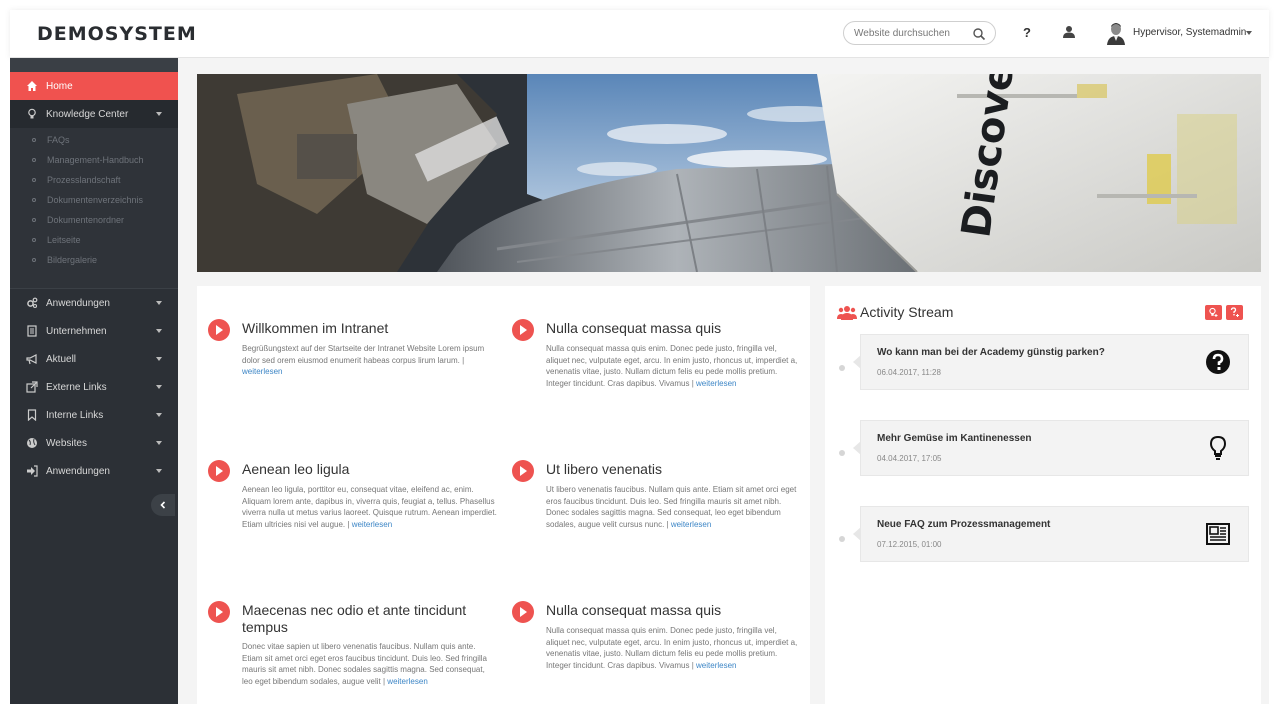 The height and width of the screenshot is (704, 1279). Describe the element at coordinates (94, 240) in the screenshot. I see `submenu-item-leitseite: Leitseite` at that location.